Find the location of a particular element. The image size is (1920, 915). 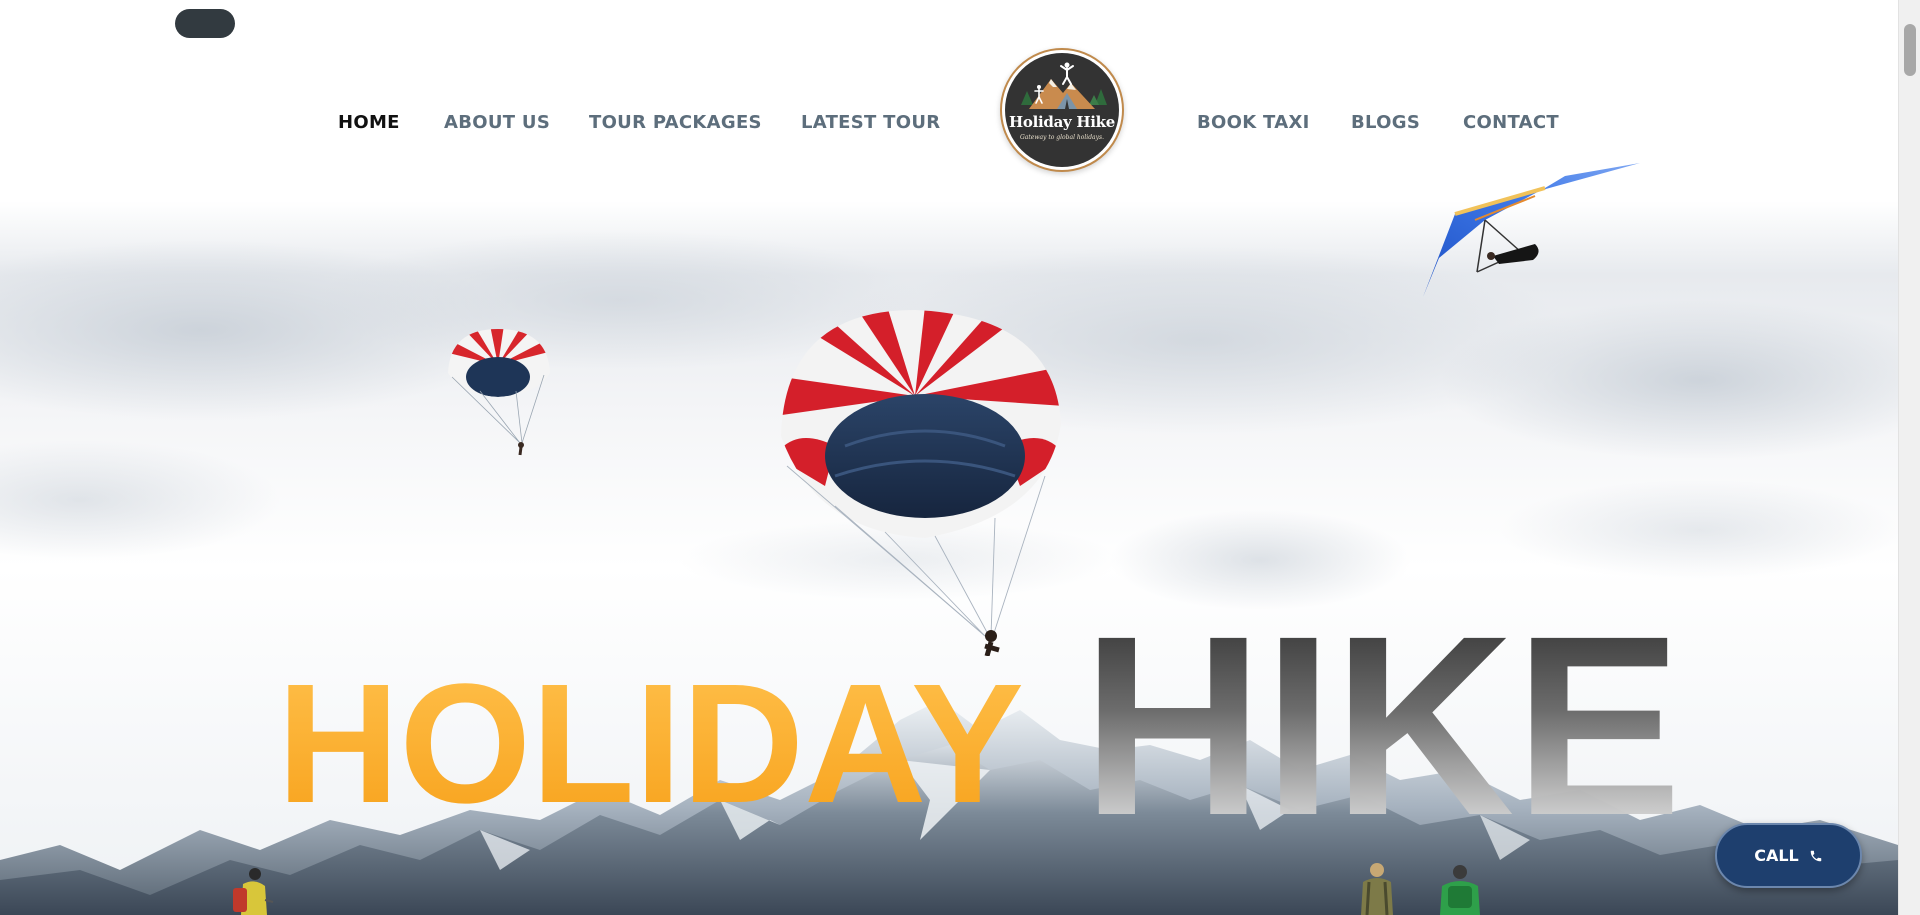

page-scrollbar is located at coordinates (1909, 457).